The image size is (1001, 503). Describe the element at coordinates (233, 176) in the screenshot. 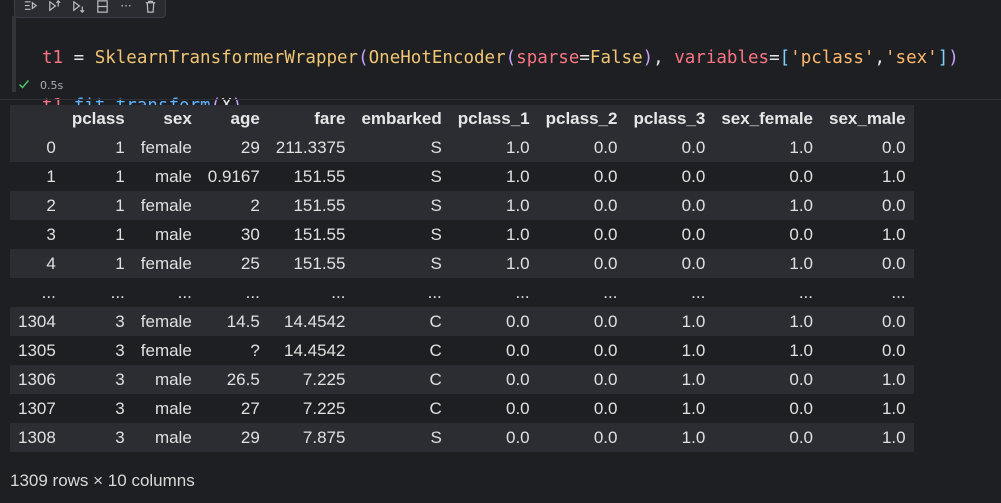

I see `table-cell: 0.9167` at that location.